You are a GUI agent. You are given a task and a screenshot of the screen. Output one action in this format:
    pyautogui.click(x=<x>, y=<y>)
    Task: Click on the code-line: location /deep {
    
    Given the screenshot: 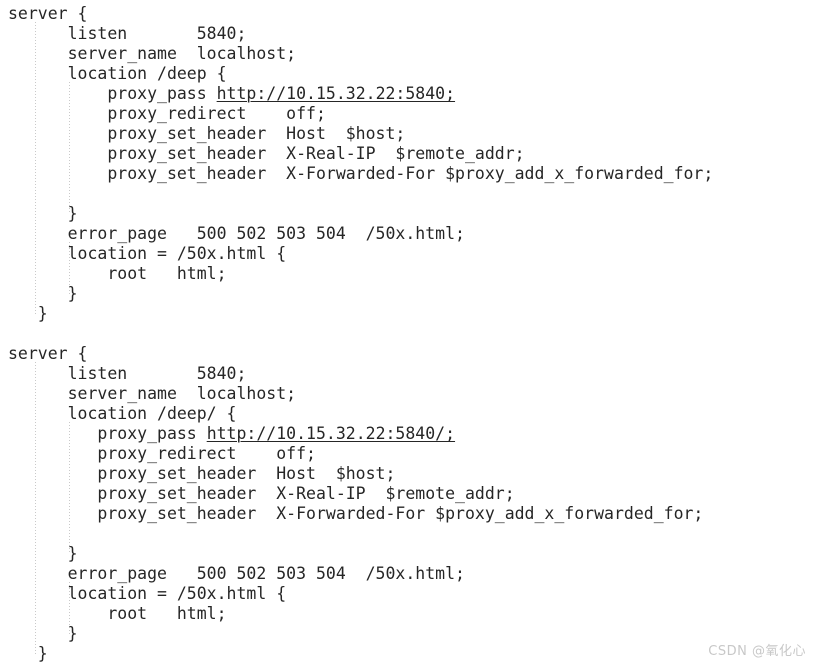 What is the action you would take?
    pyautogui.click(x=117, y=73)
    